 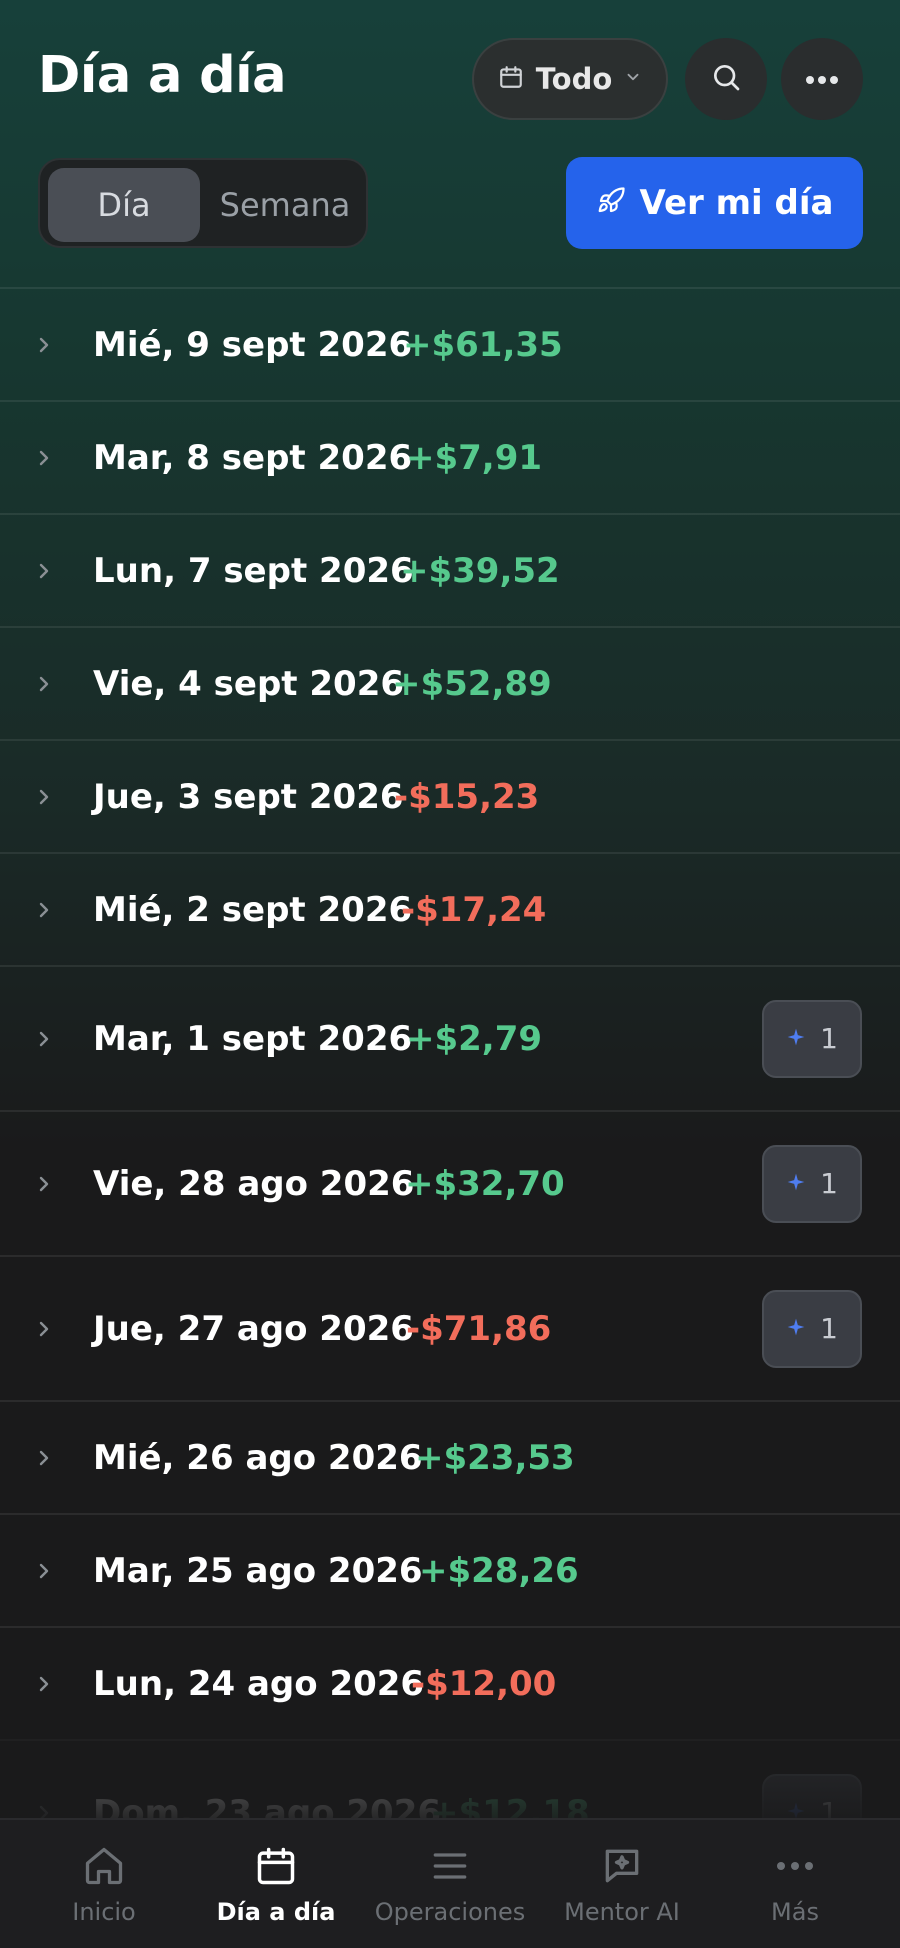 I want to click on day-date: Mié, 2 sept 2026, so click(x=253, y=909).